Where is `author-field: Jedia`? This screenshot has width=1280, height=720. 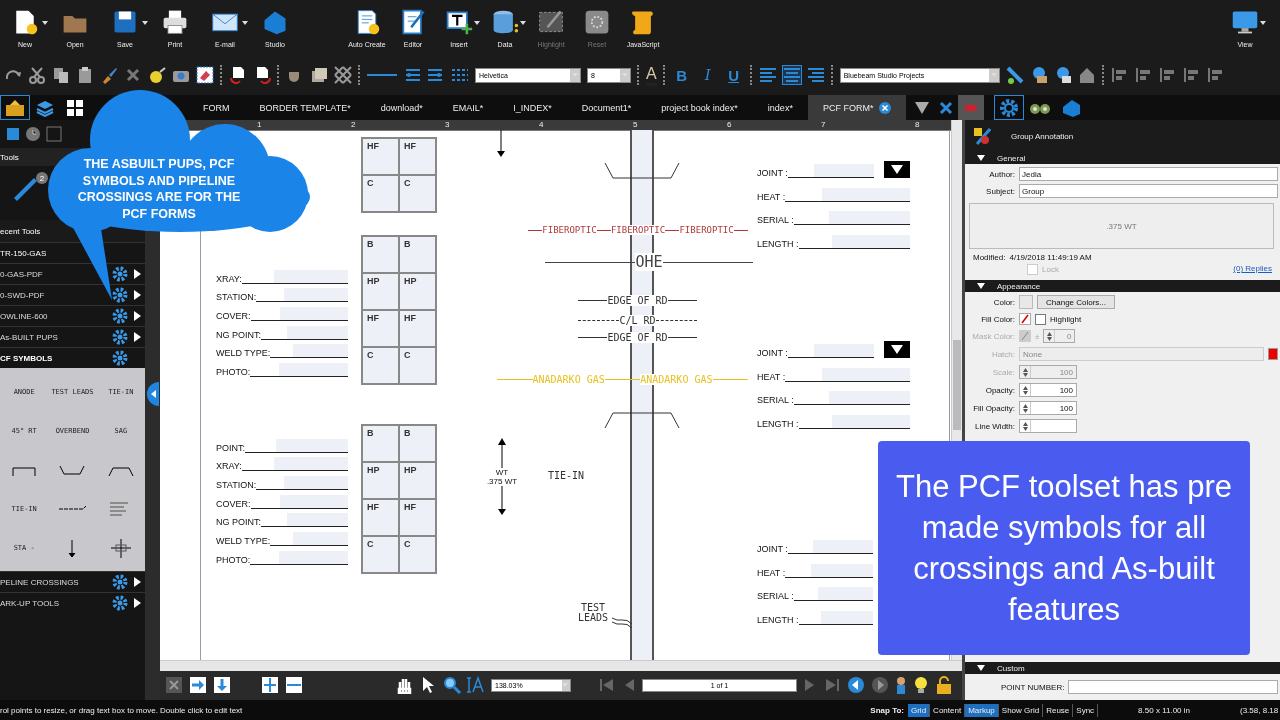
author-field: Jedia is located at coordinates (1148, 174).